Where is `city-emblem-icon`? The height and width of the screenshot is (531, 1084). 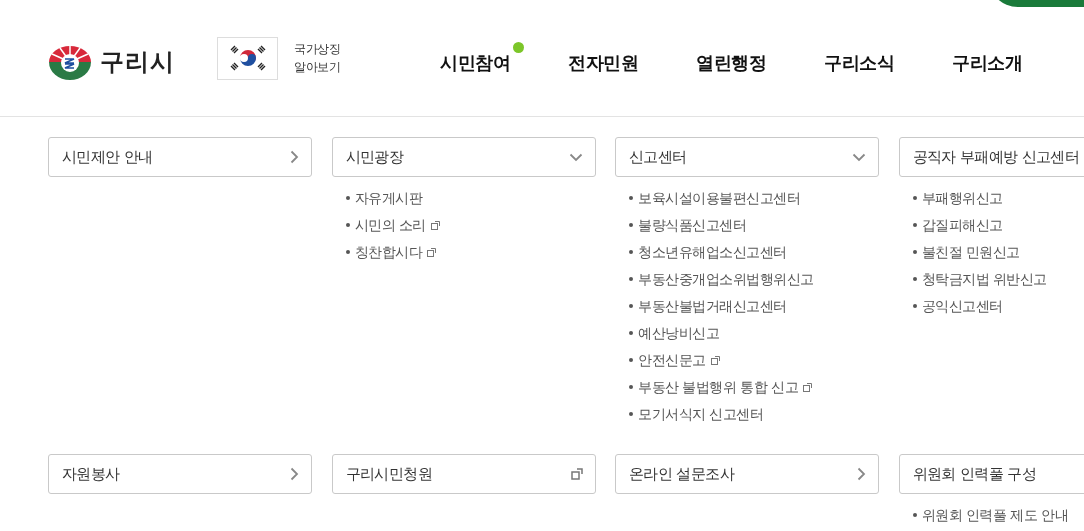 city-emblem-icon is located at coordinates (70, 62).